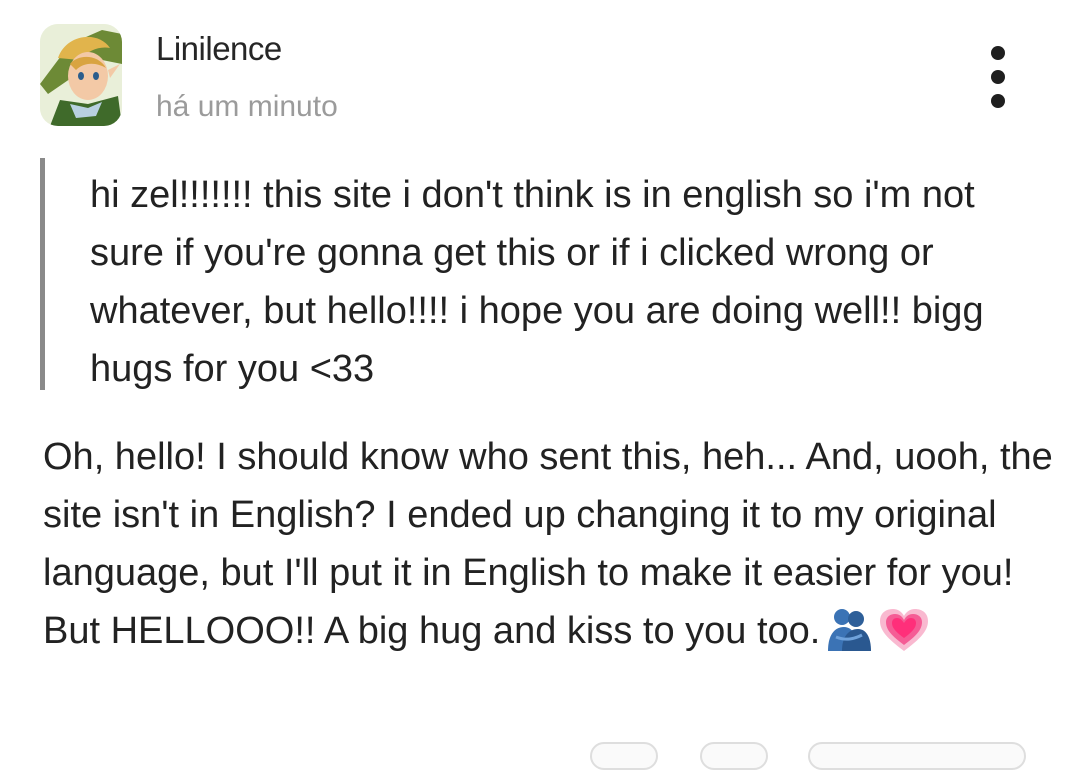  What do you see at coordinates (247, 106) in the screenshot?
I see `post-timestamp: há um minuto` at bounding box center [247, 106].